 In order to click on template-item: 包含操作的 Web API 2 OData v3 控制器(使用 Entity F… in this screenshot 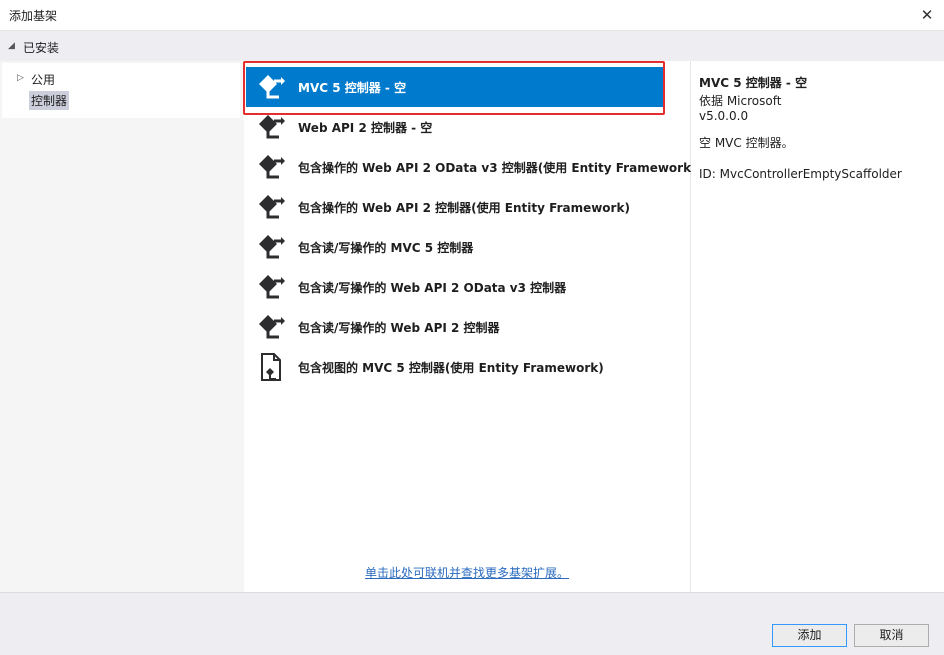, I will do `click(471, 167)`.